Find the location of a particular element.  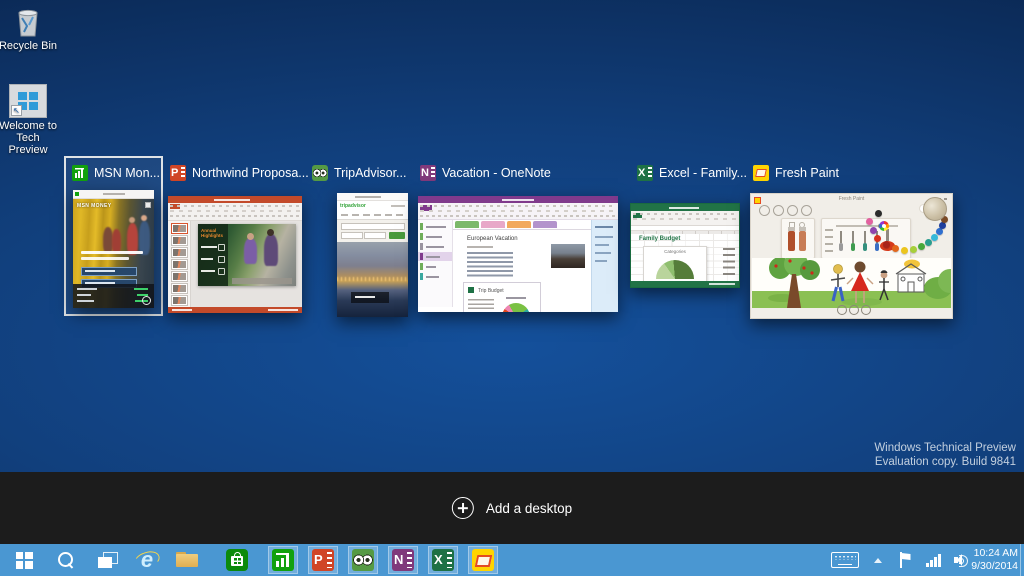

action-center-button is located at coordinates (905, 560).